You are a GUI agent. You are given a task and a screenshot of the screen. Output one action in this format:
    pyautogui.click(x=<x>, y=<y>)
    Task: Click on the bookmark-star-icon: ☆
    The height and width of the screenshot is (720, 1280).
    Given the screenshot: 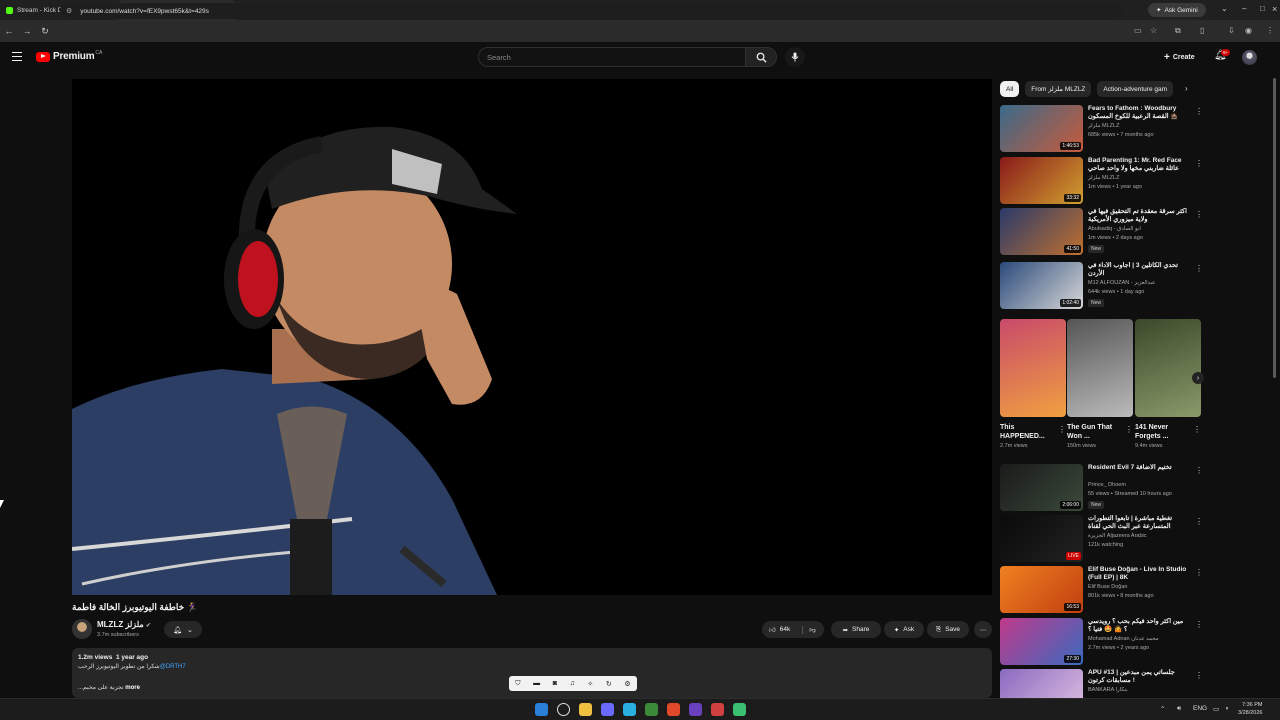 What is the action you would take?
    pyautogui.click(x=1153, y=30)
    